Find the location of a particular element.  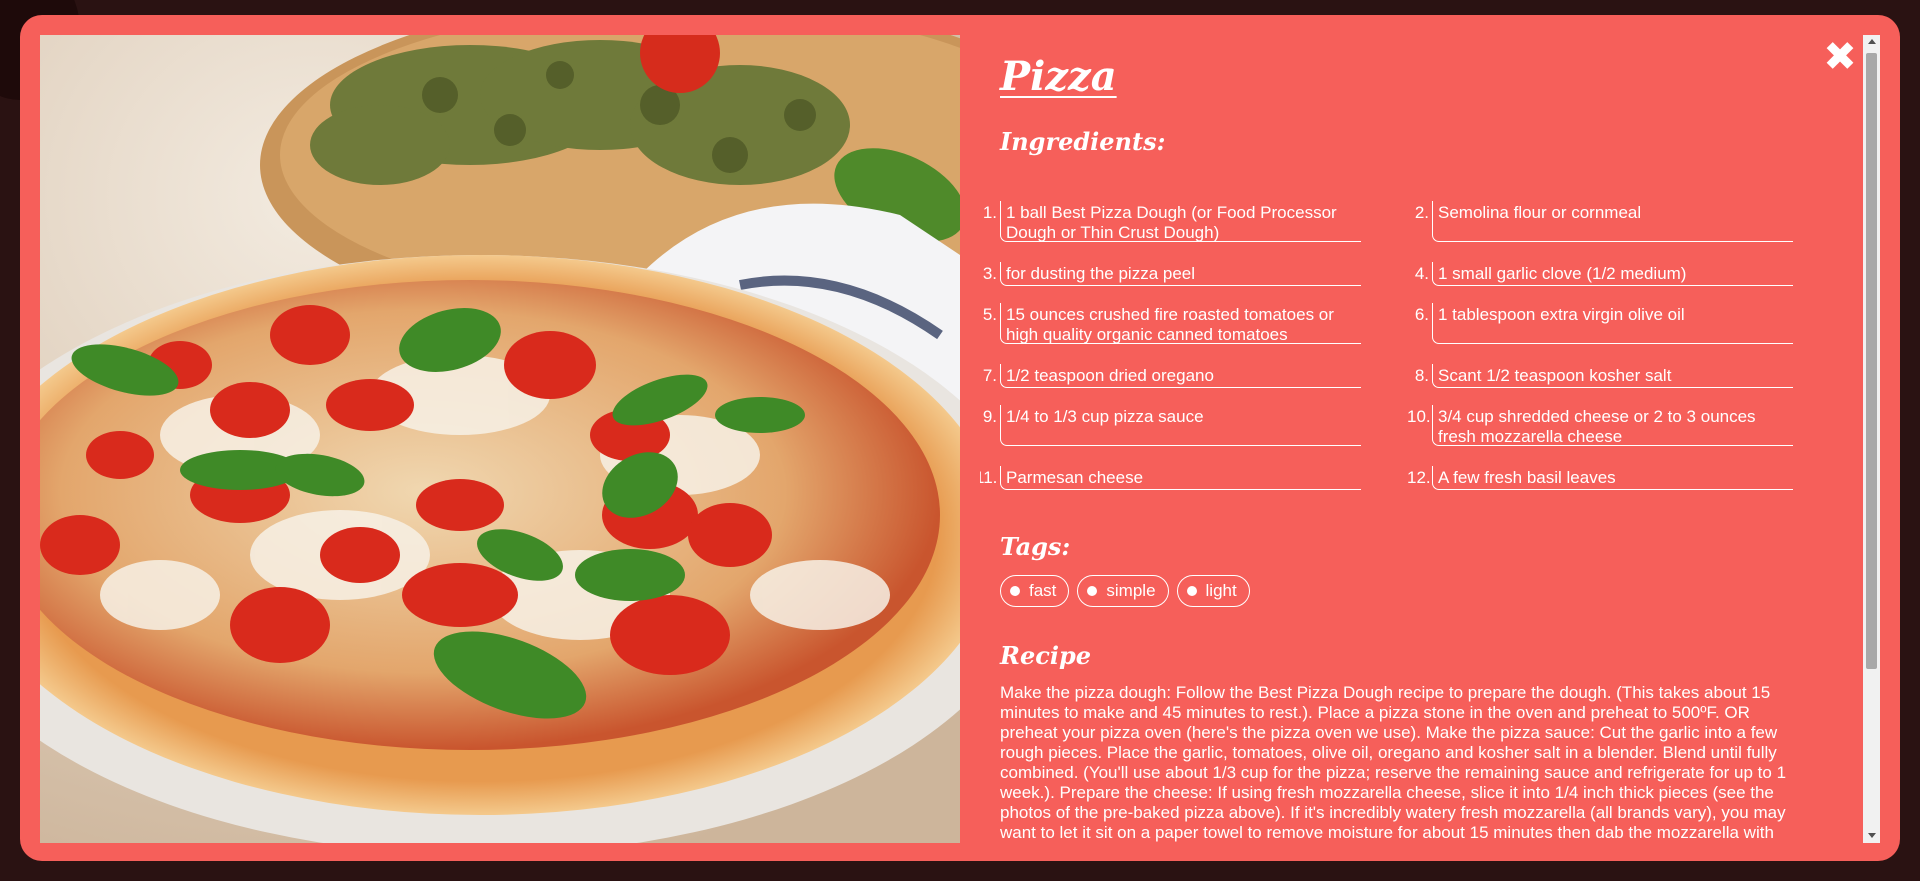

recipe-title: Pizza is located at coordinates (1058, 76).